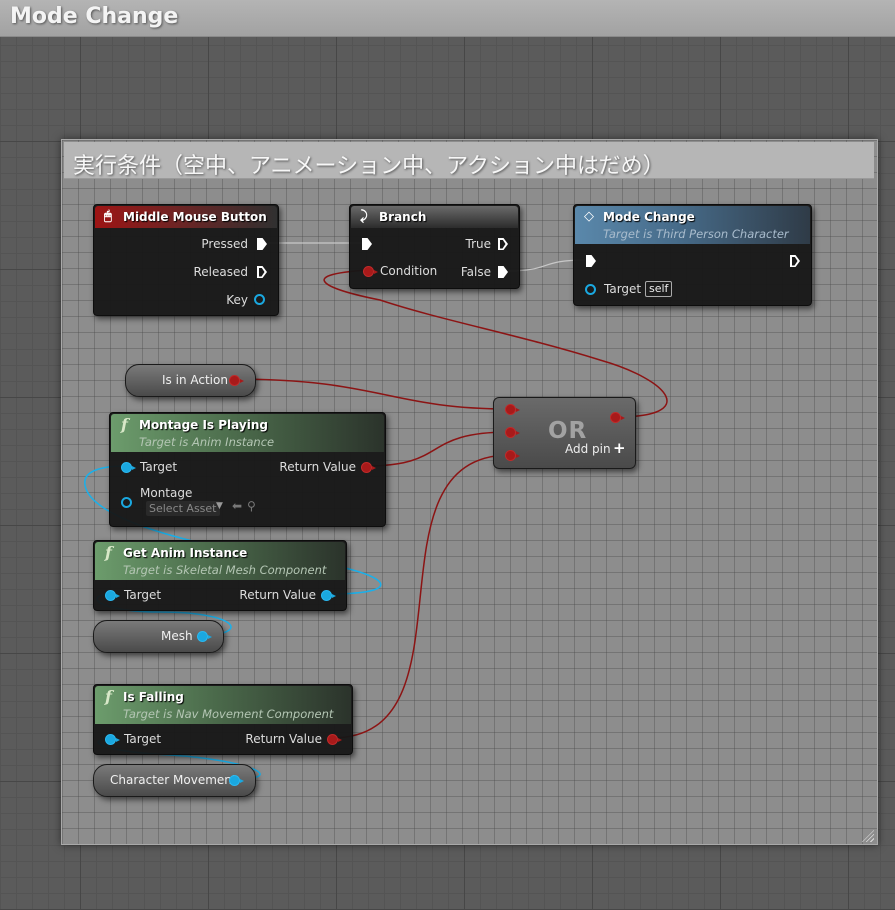 The width and height of the screenshot is (895, 910). Describe the element at coordinates (203, 425) in the screenshot. I see `node-title: Montage Is Playing` at that location.